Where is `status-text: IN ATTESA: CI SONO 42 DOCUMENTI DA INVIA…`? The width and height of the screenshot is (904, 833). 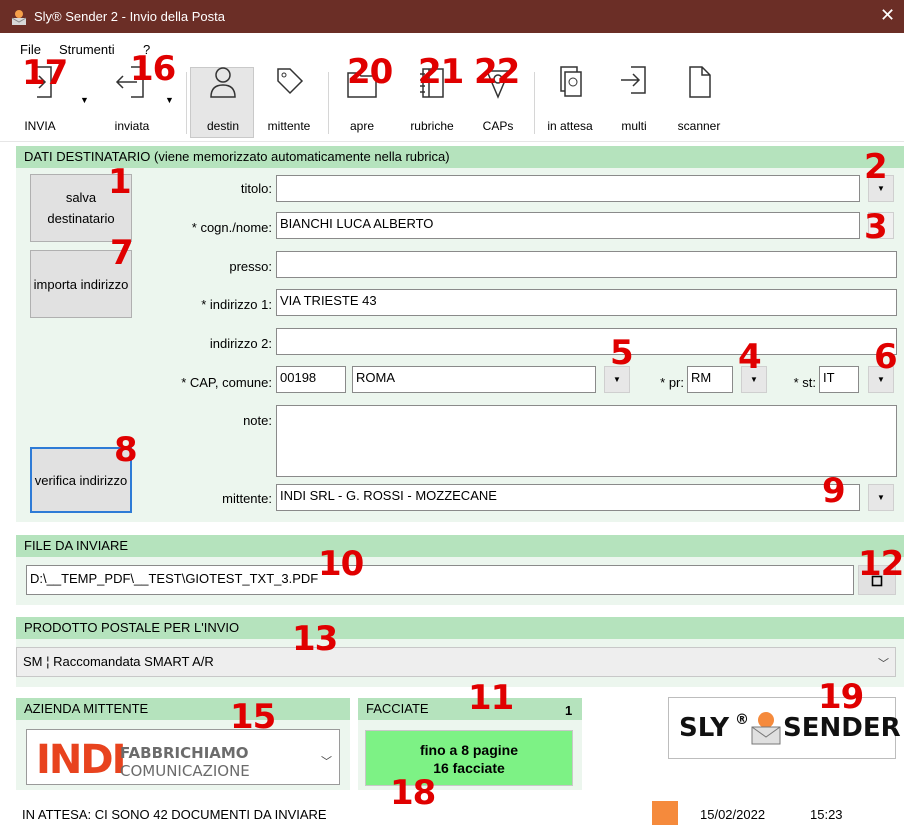 status-text: IN ATTESA: CI SONO 42 DOCUMENTI DA INVIA… is located at coordinates (174, 814).